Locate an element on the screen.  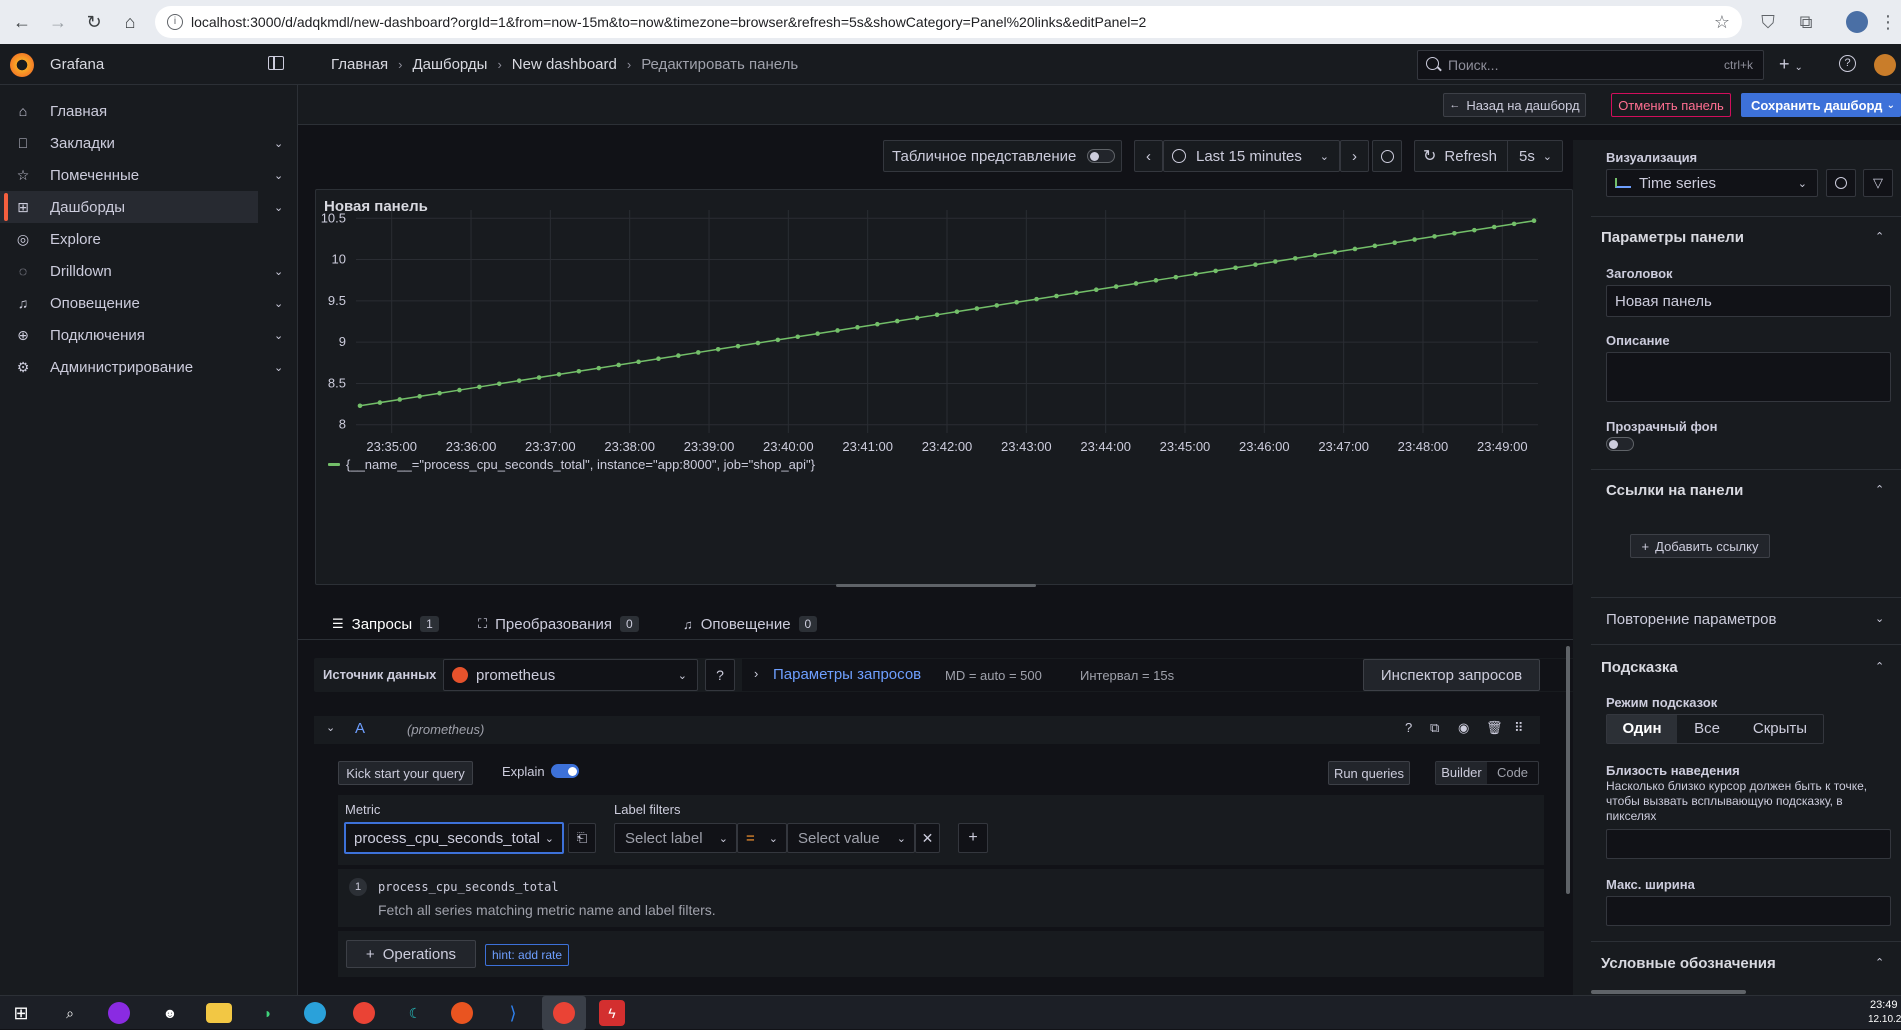
tab-alerting: ♫ Оповещение 0 is located at coordinates (750, 624).